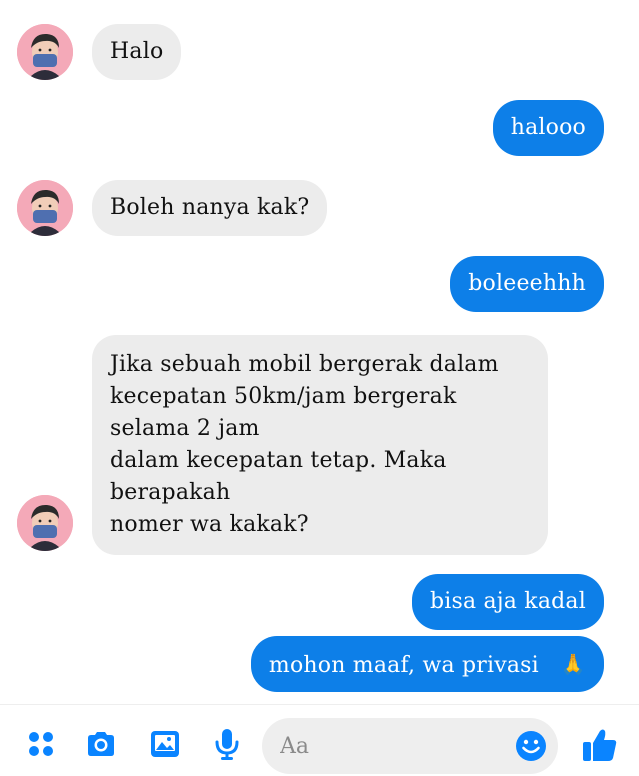 The width and height of the screenshot is (639, 776). What do you see at coordinates (227, 744) in the screenshot?
I see `microphone-icon` at bounding box center [227, 744].